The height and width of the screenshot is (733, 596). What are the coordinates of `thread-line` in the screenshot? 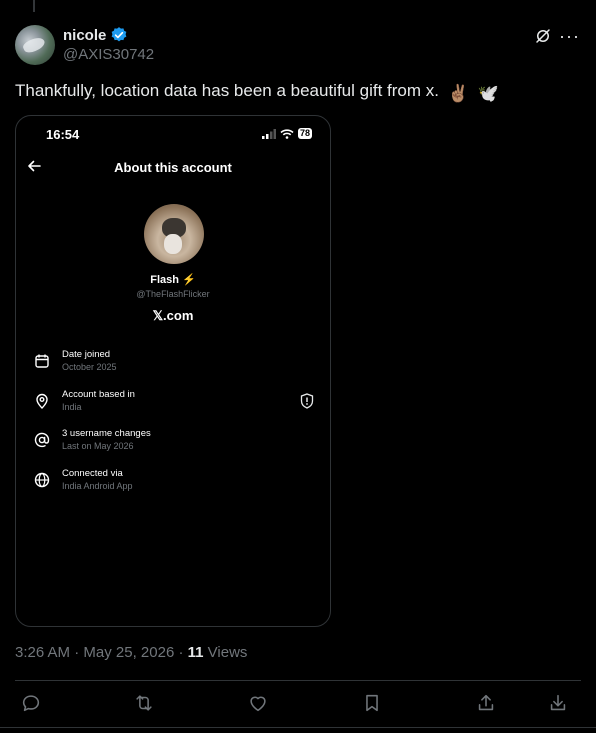 It's located at (34, 6).